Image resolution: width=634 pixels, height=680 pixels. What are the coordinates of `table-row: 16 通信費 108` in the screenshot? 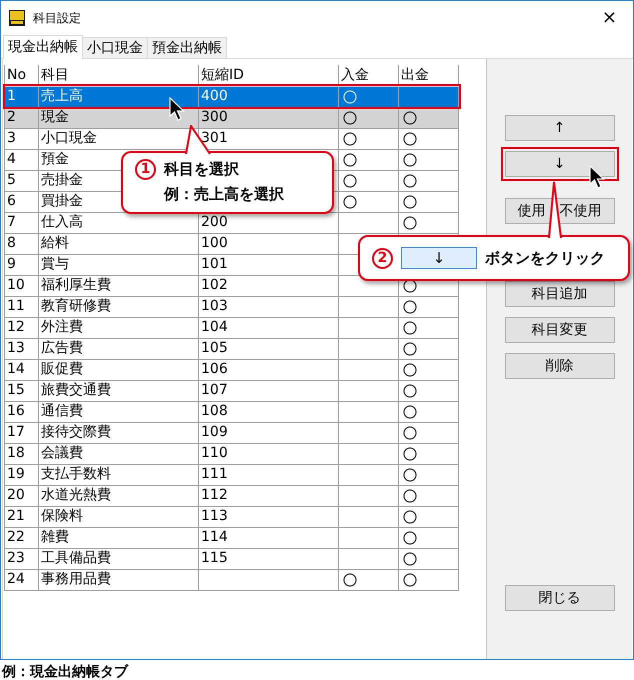 It's located at (231, 411).